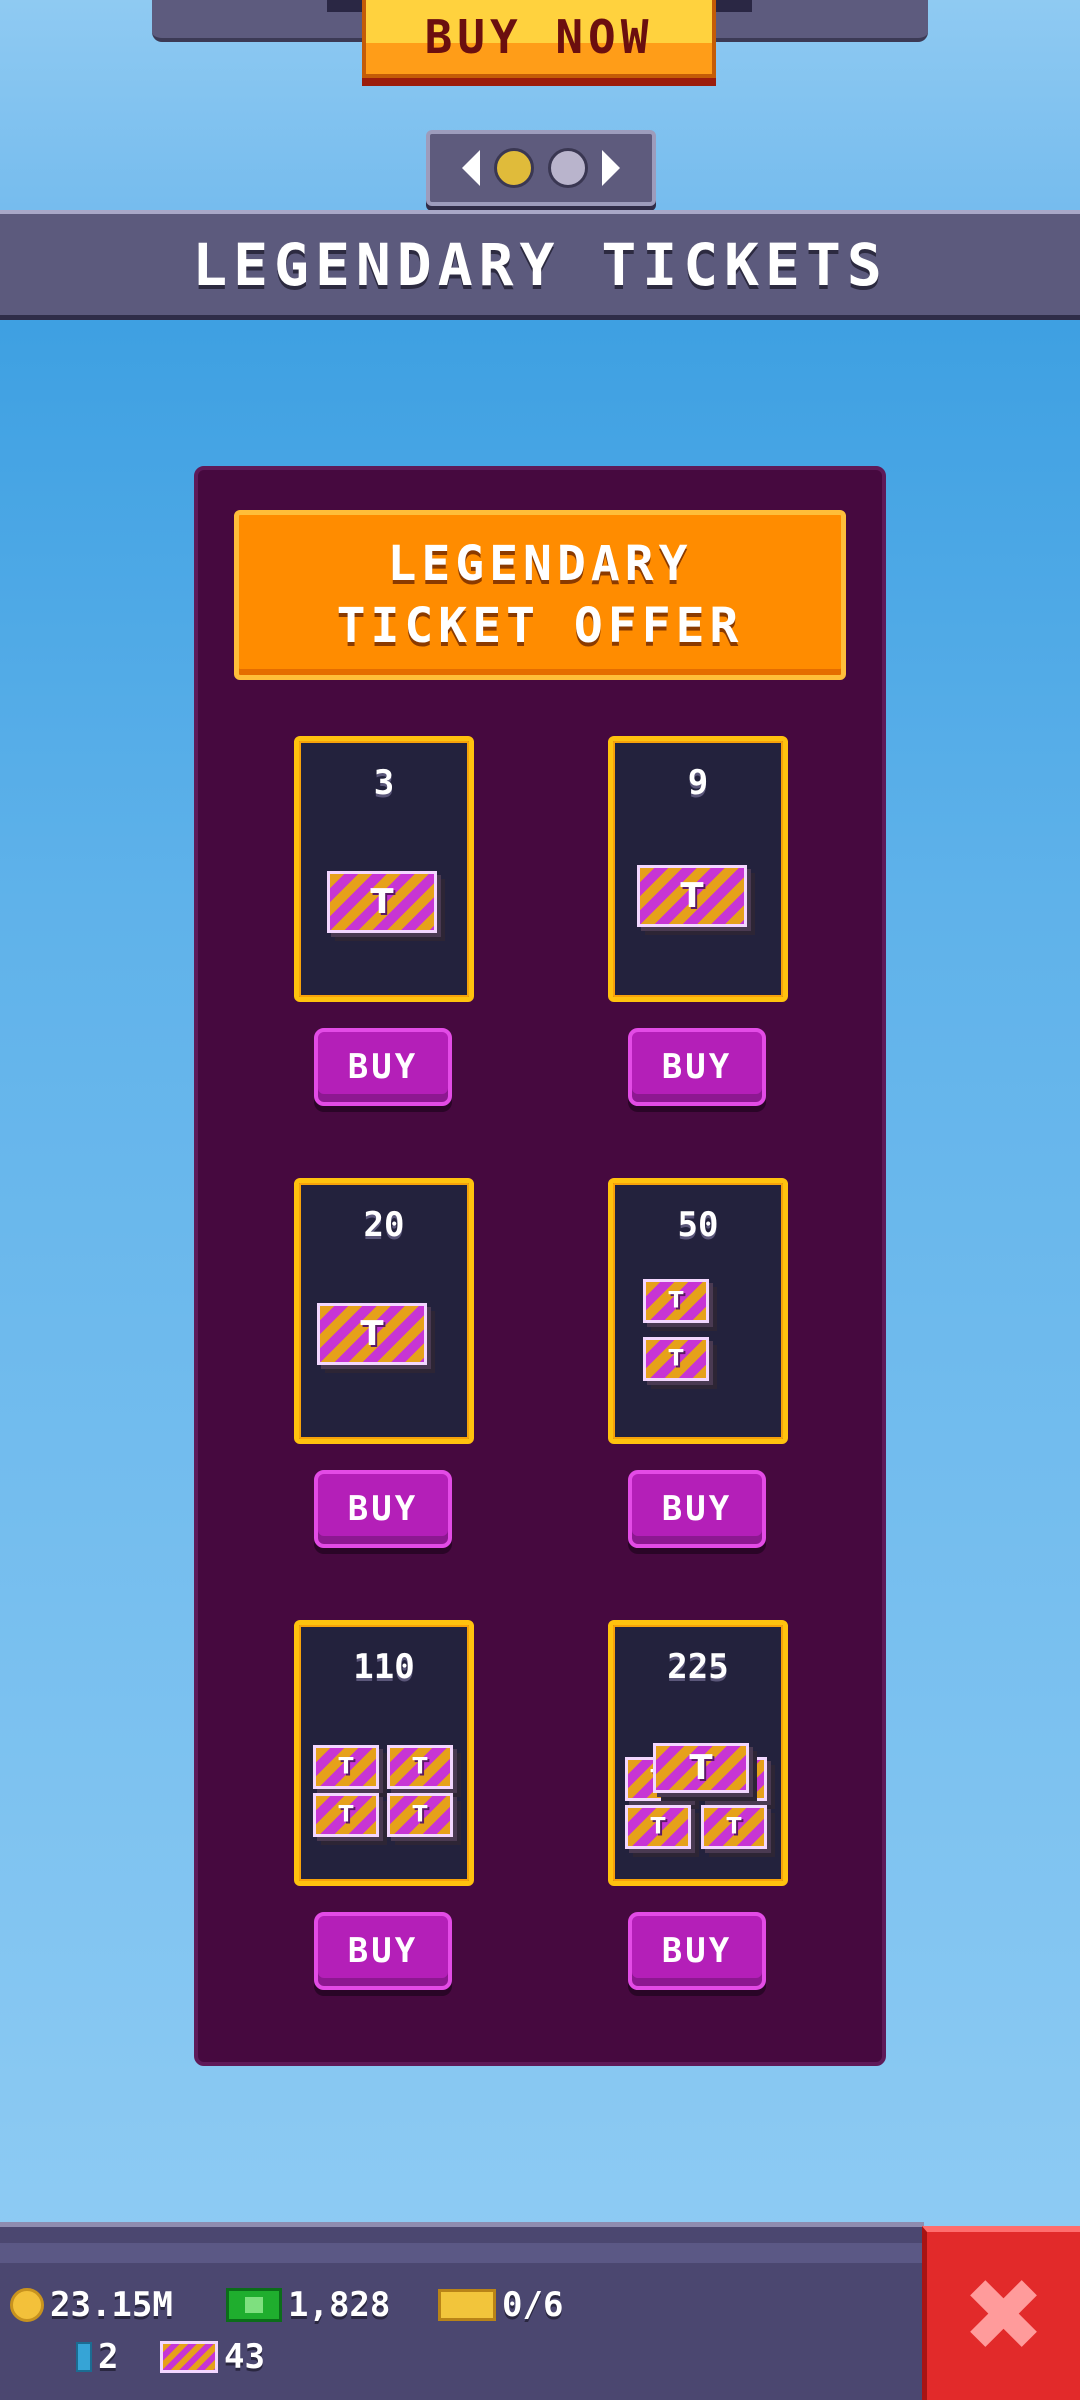  What do you see at coordinates (697, 1067) in the screenshot?
I see `buy-button-pack-9: BUY` at bounding box center [697, 1067].